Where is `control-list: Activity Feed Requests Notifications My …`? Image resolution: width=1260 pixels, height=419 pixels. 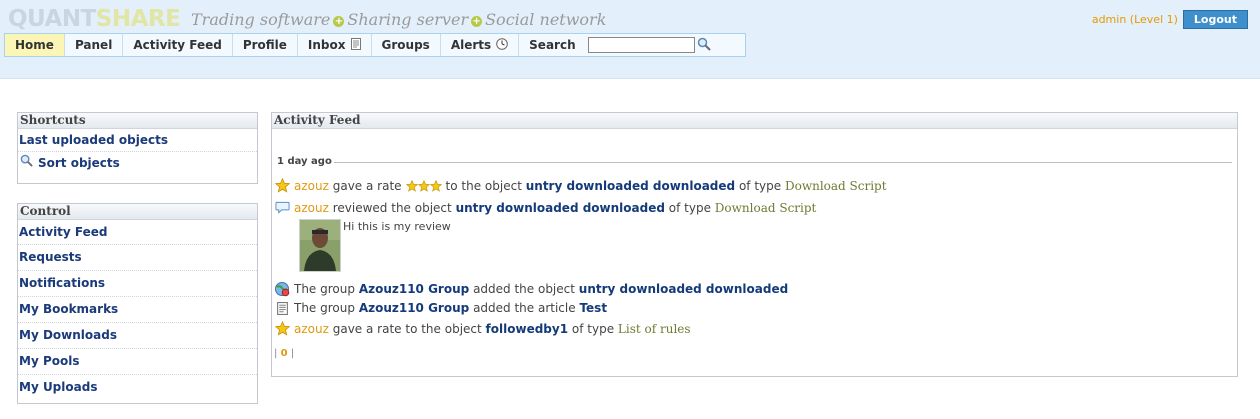
control-list: Activity Feed Requests Notifications My … is located at coordinates (137, 310).